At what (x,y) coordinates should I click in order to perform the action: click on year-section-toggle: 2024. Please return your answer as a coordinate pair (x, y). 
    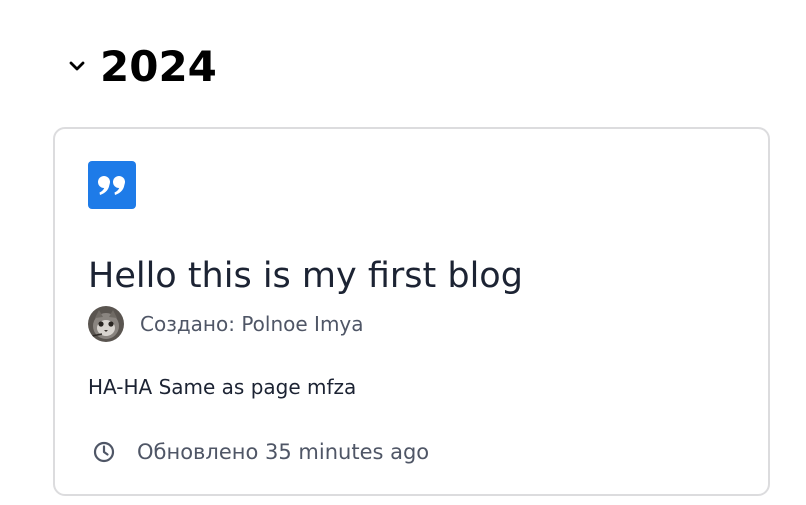
    Looking at the image, I should click on (141, 66).